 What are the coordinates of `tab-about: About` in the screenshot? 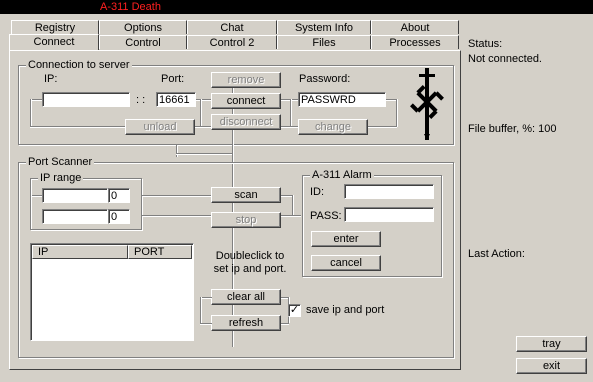 It's located at (415, 27).